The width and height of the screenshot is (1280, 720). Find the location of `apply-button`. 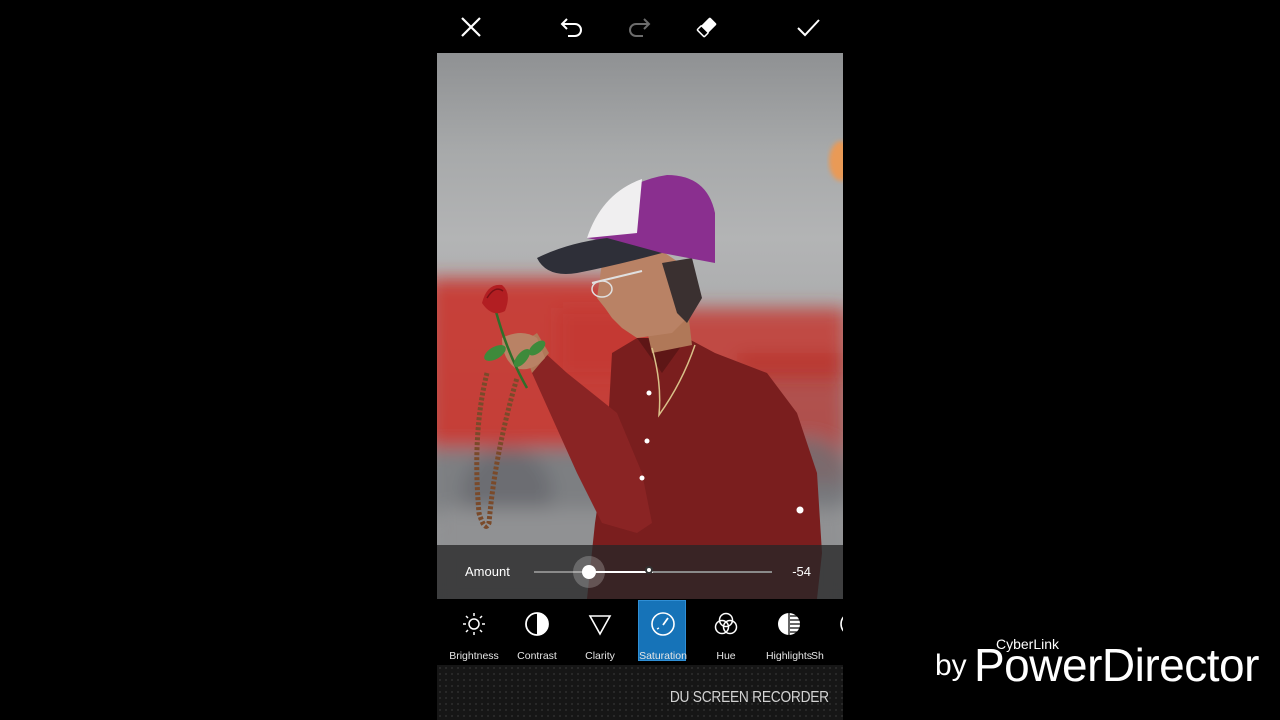

apply-button is located at coordinates (808, 27).